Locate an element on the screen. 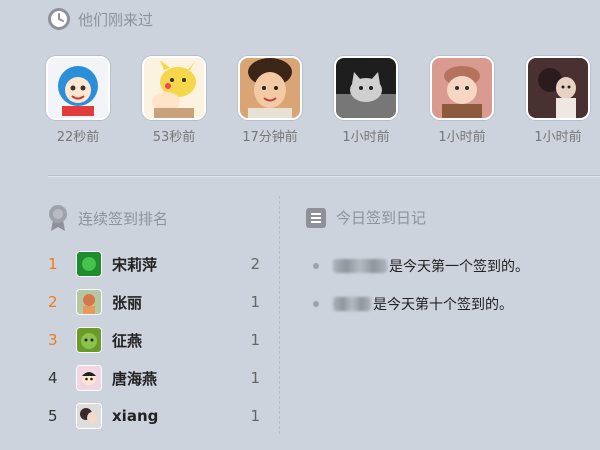 This screenshot has height=450, width=600. rank-number: 3 is located at coordinates (53, 340).